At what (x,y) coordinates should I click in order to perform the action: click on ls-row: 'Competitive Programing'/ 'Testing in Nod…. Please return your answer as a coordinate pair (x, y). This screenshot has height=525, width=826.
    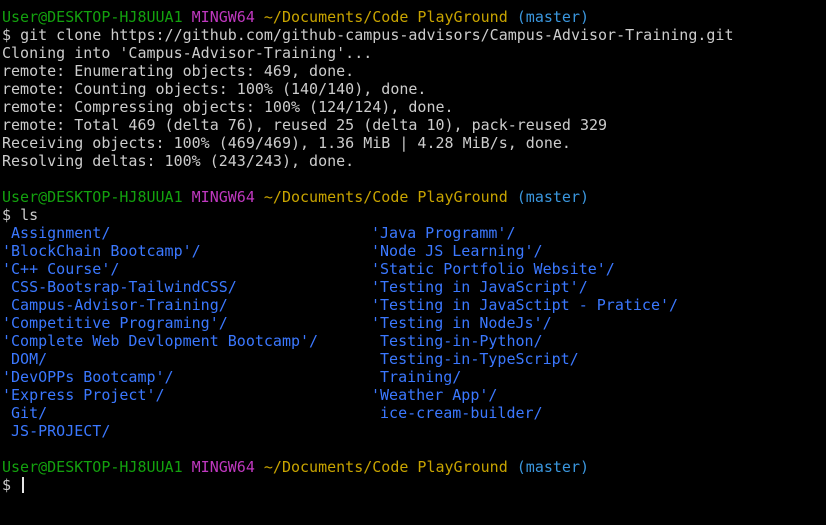
    Looking at the image, I should click on (414, 323).